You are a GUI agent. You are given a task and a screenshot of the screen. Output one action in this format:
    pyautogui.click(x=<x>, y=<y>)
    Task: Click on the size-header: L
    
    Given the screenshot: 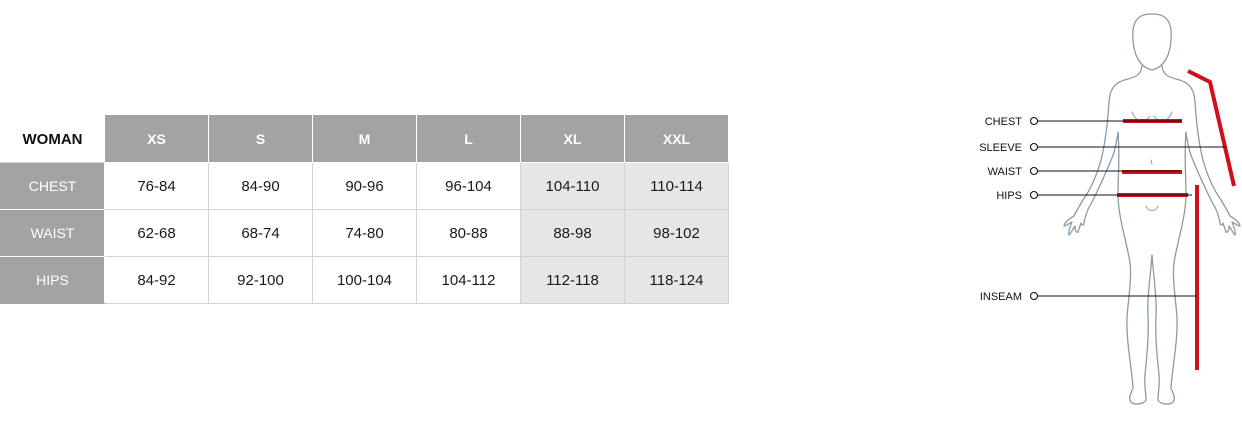 What is the action you would take?
    pyautogui.click(x=468, y=139)
    